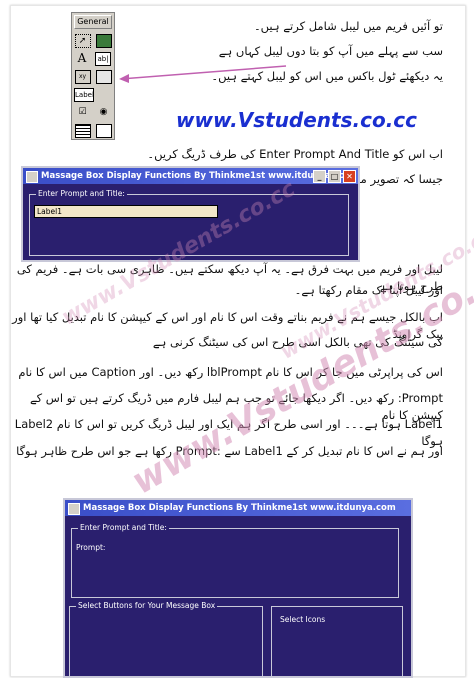 This screenshot has width=474, height=678. What do you see at coordinates (235, 560) in the screenshot?
I see `prompt-title-frame-2: Enter Prompt and Title: Prompt:` at bounding box center [235, 560].